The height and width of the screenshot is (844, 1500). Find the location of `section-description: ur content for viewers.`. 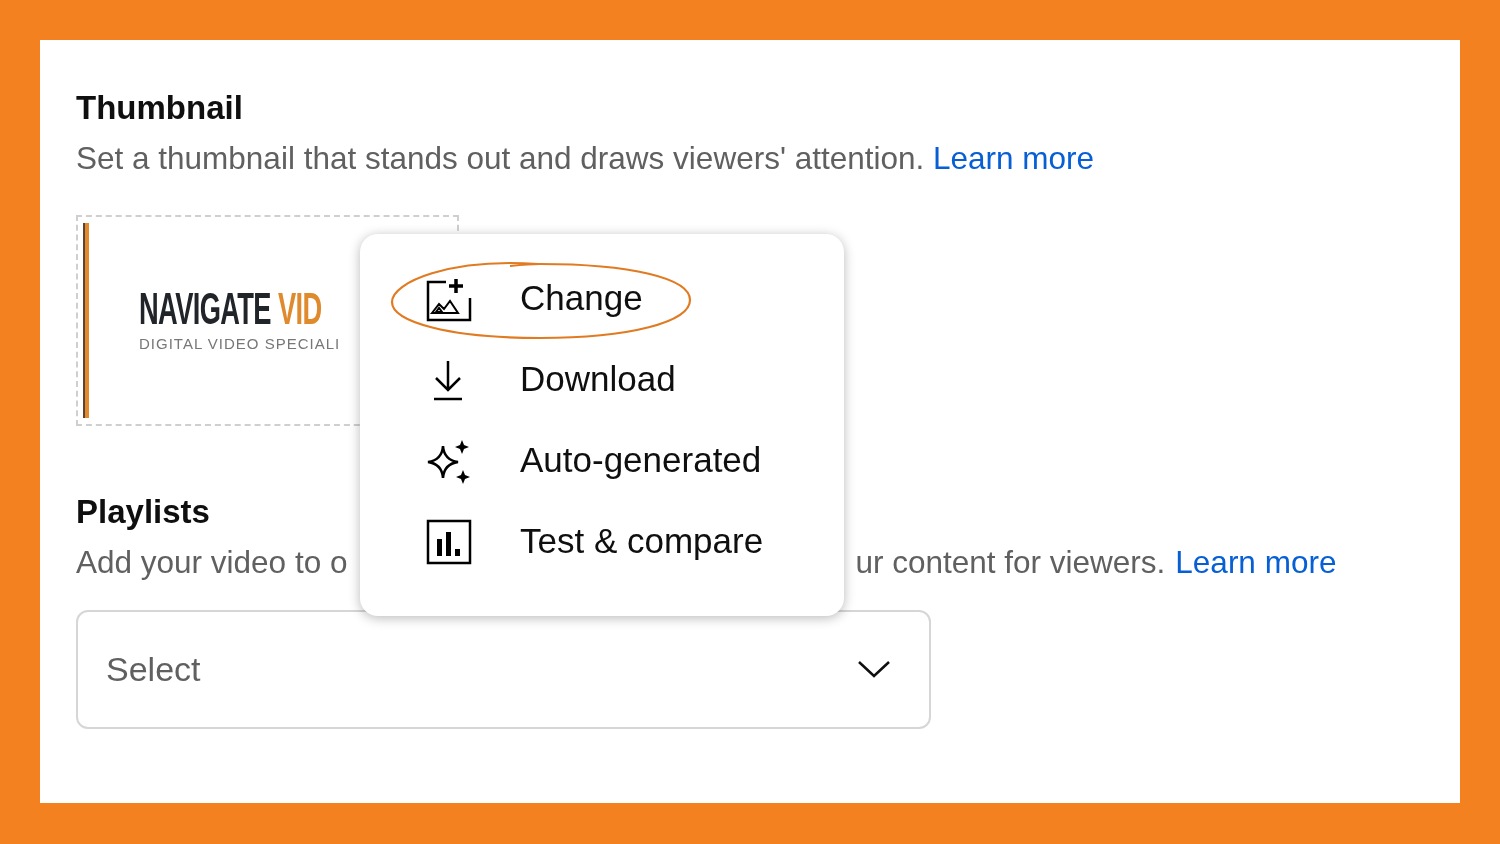

section-description: ur content for viewers. is located at coordinates (1010, 563).